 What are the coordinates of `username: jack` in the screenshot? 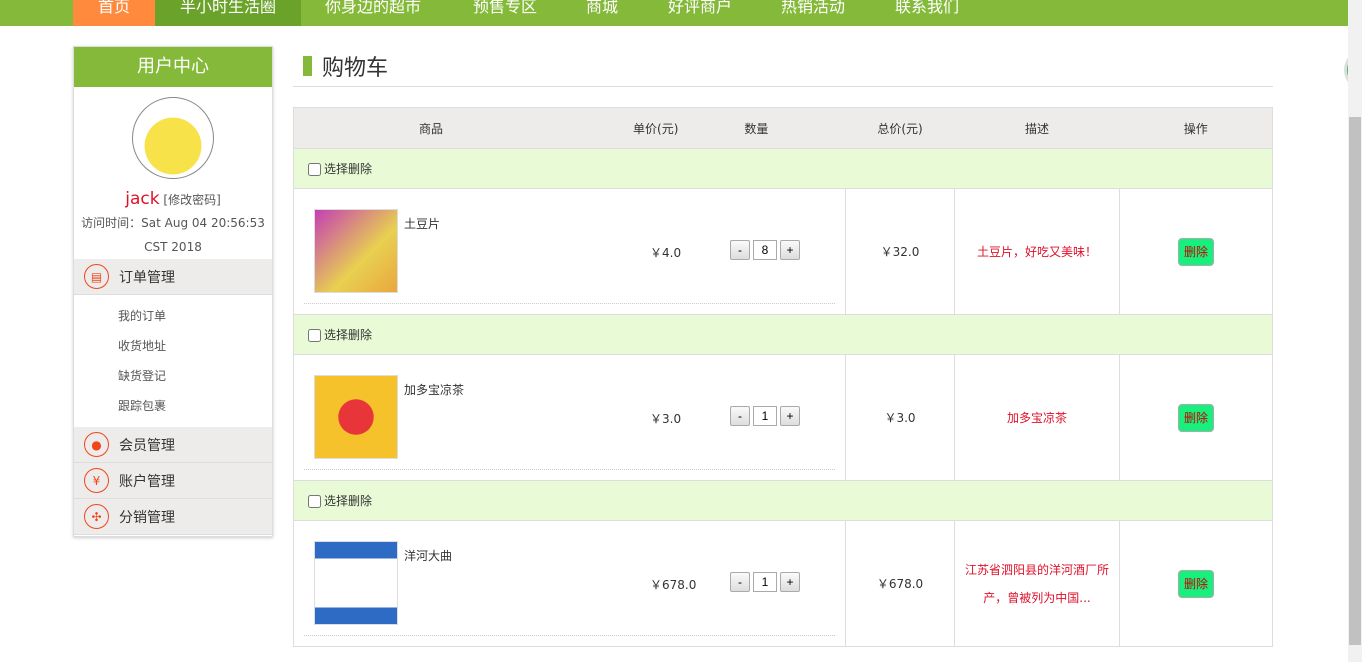 It's located at (142, 199).